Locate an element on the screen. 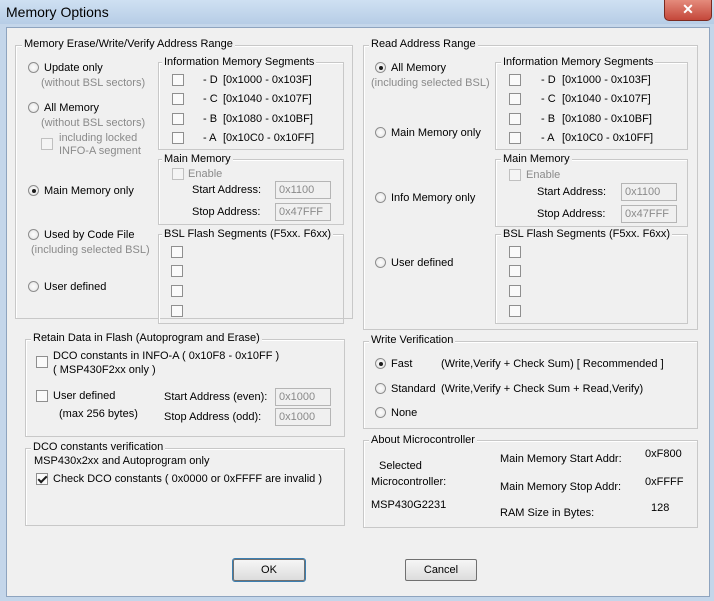 This screenshot has height=601, width=714. read-radio-main-memory-only-label: Main Memory only is located at coordinates (436, 133).